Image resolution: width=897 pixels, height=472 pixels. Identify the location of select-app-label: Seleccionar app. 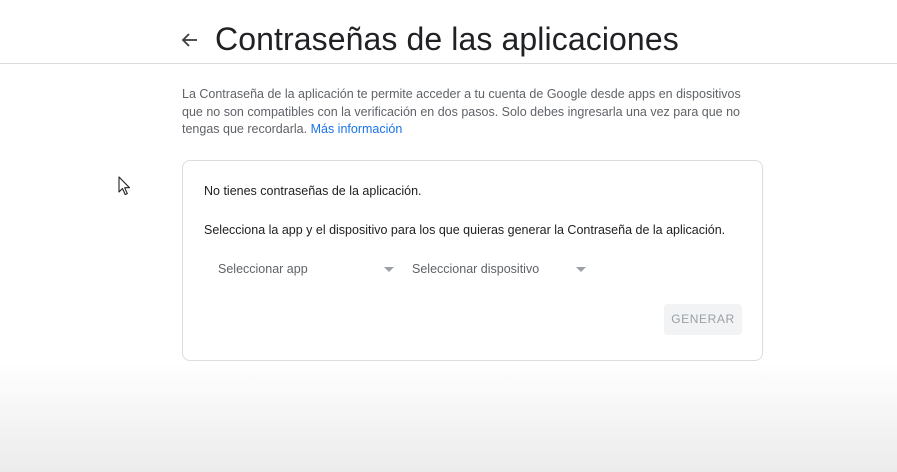
(263, 269).